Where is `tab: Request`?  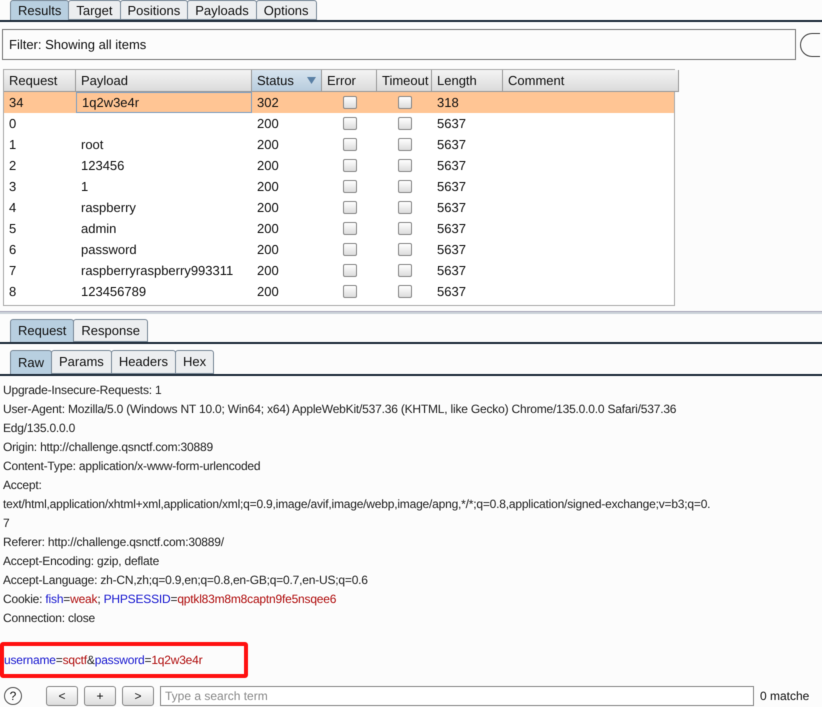 tab: Request is located at coordinates (42, 330).